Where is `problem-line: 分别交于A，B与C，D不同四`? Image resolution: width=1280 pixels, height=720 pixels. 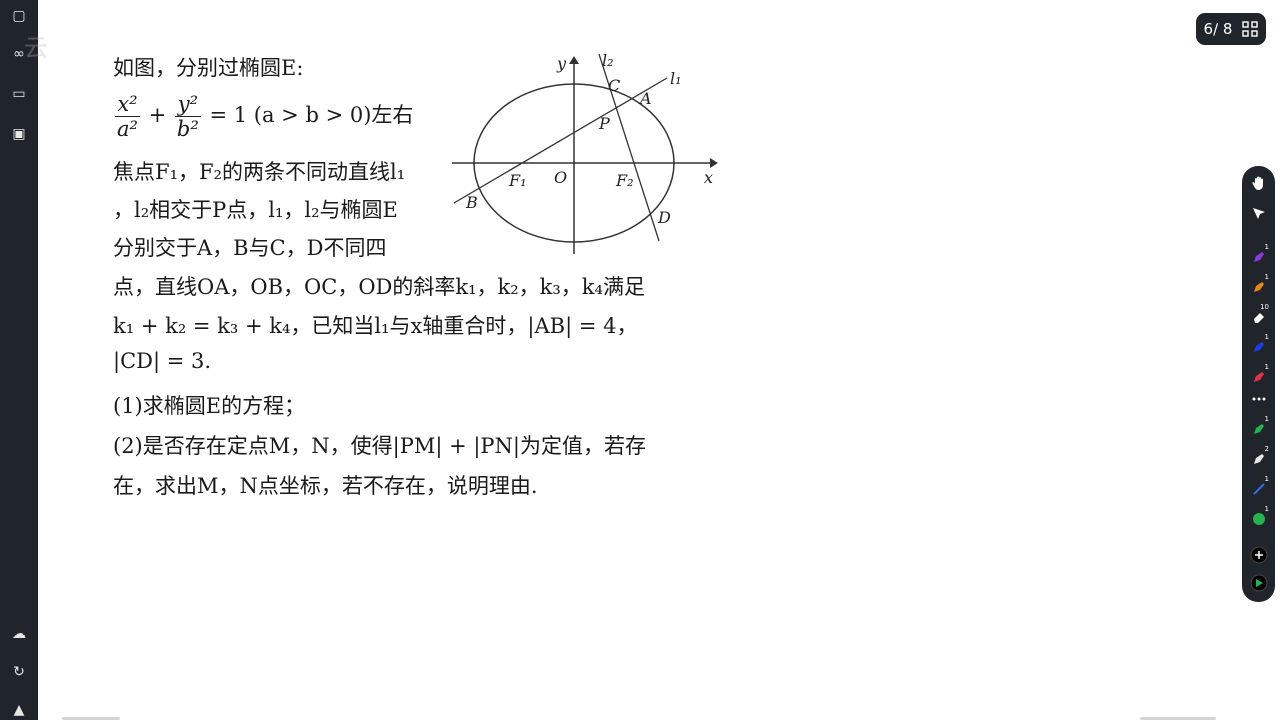
problem-line: 分别交于A，B与C，D不同四 is located at coordinates (250, 248).